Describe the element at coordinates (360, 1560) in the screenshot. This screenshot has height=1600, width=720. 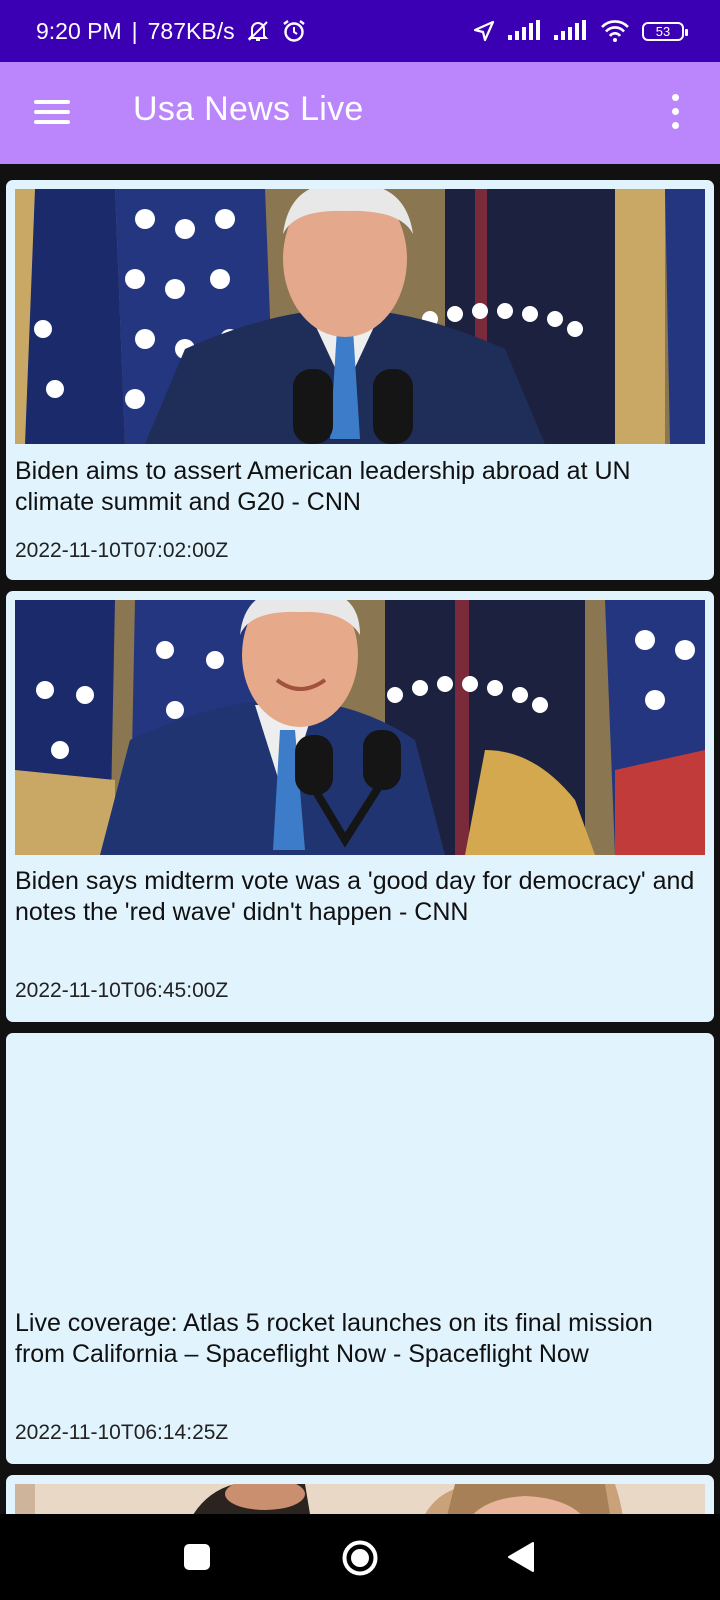
I see `home-icon` at that location.